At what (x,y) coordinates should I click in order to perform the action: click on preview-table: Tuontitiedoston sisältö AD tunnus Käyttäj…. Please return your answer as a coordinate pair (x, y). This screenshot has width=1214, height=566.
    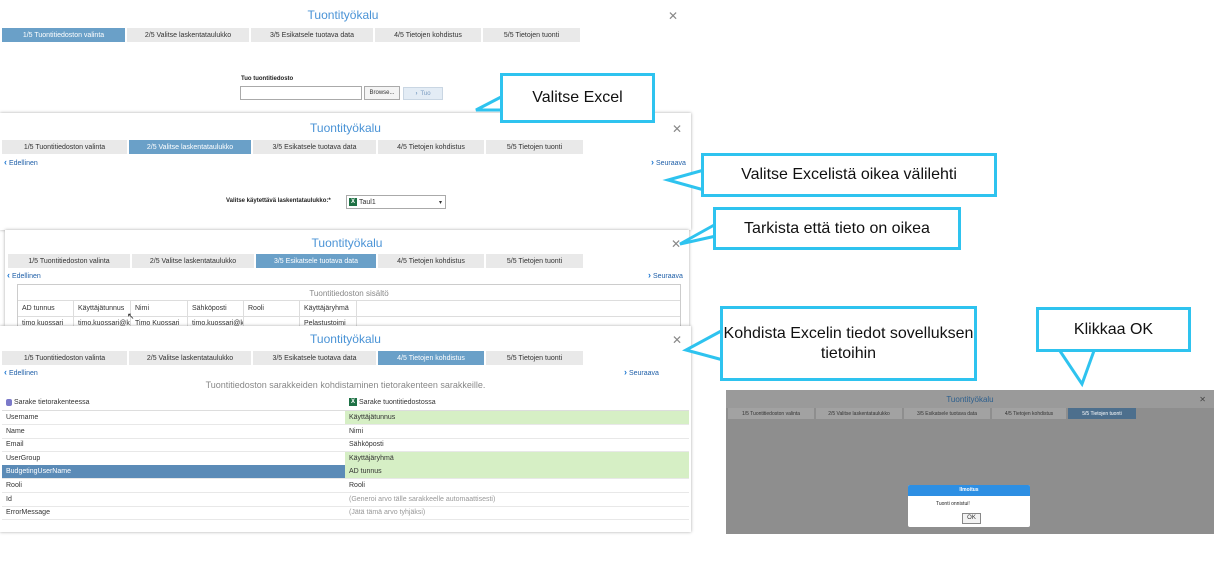
    Looking at the image, I should click on (349, 305).